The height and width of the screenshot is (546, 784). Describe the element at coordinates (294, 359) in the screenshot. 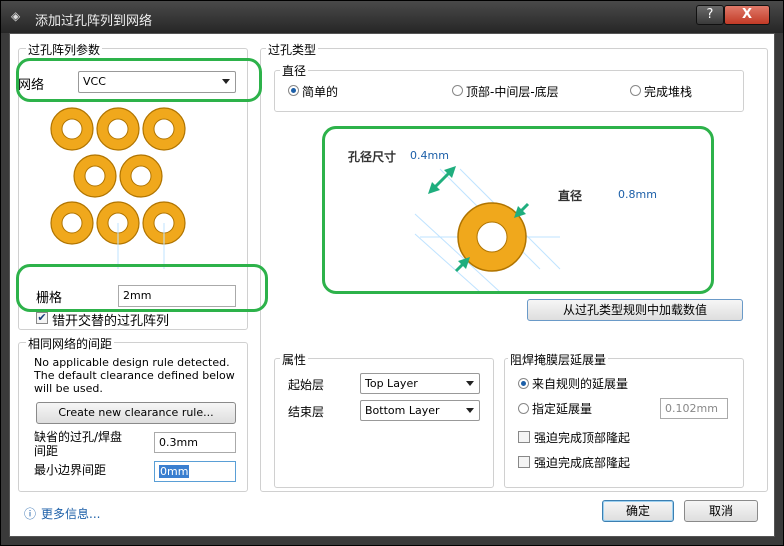

I see `properties-group-label: 属性` at that location.